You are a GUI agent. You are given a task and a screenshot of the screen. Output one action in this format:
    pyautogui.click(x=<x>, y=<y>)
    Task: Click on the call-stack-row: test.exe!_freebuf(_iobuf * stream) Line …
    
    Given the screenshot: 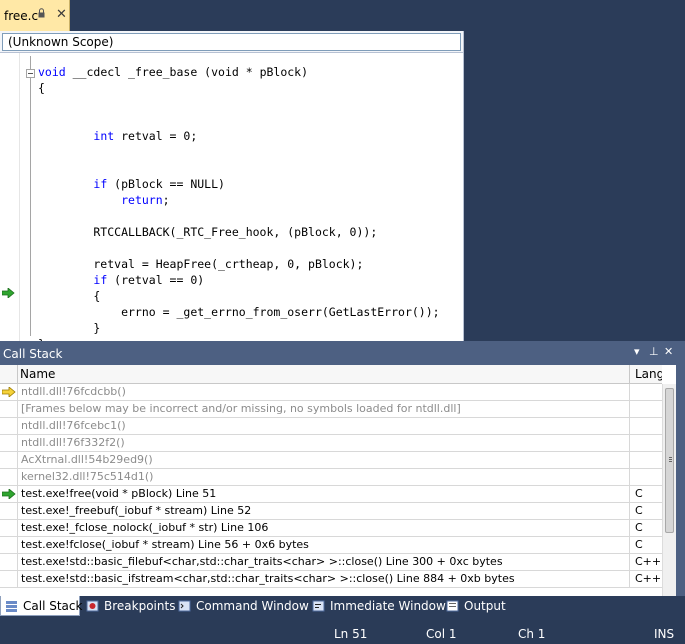 What is the action you would take?
    pyautogui.click(x=331, y=511)
    